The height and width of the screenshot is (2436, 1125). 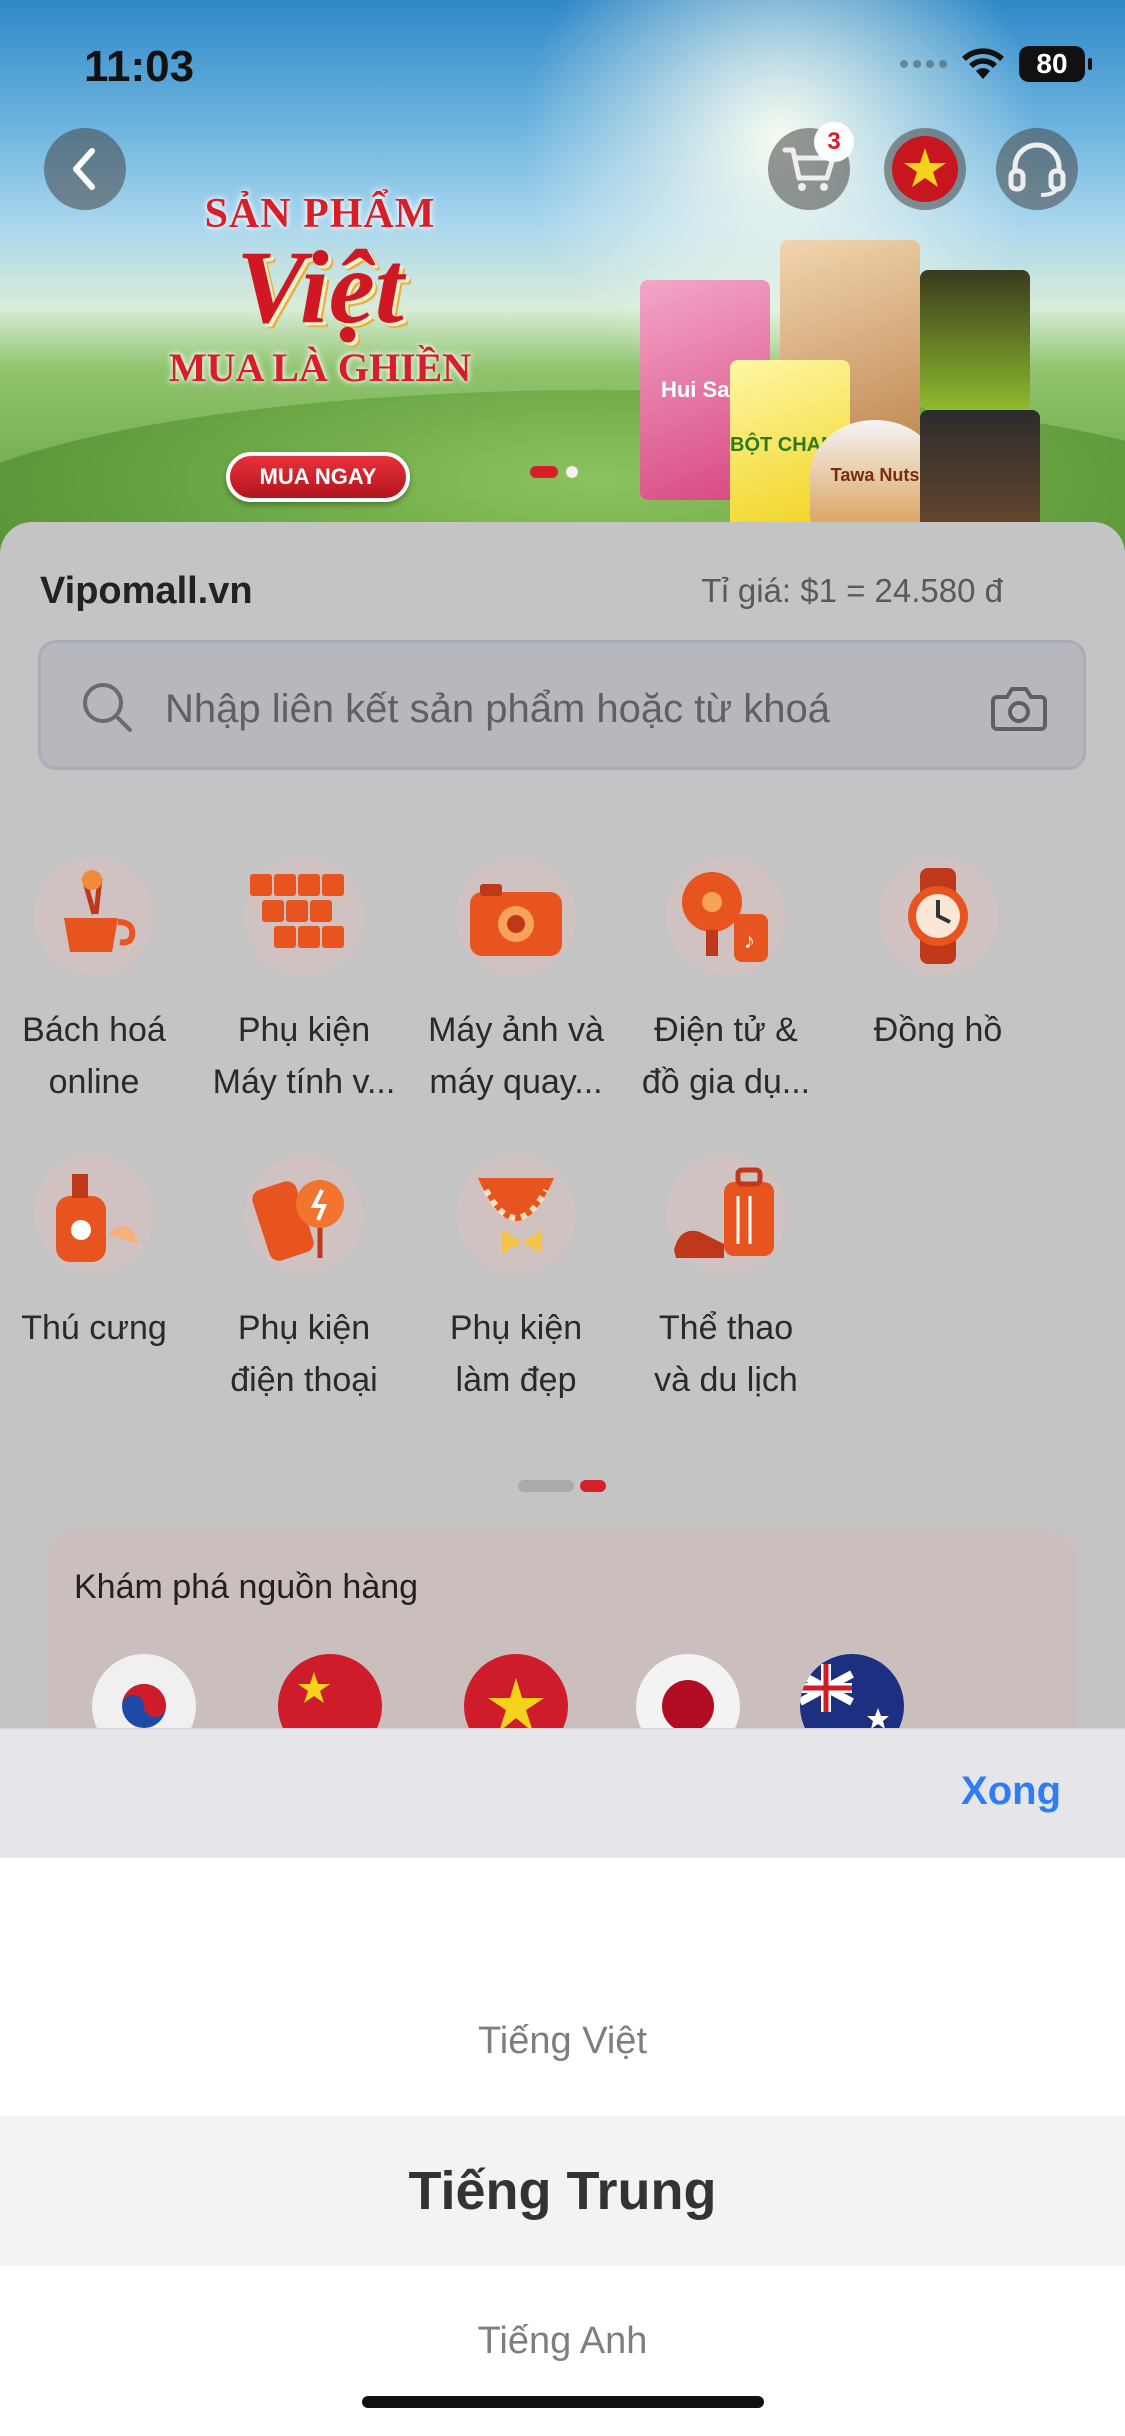 I want to click on product-coffee-jar, so click(x=980, y=475).